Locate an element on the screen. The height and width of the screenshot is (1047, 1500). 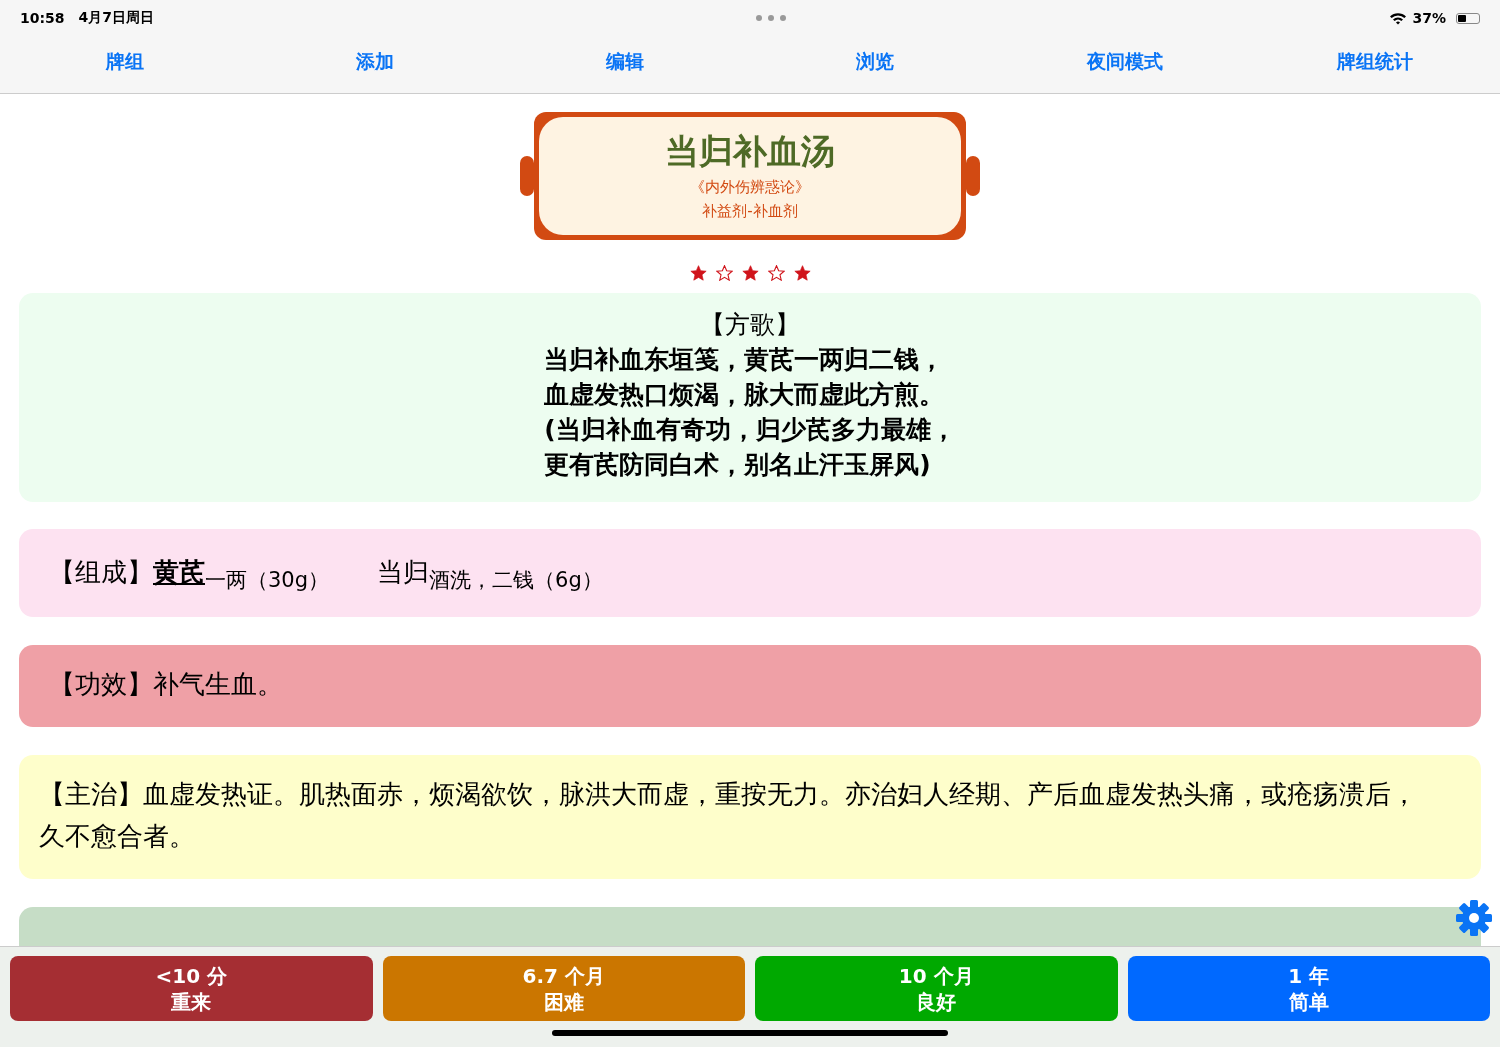
verse-line: 血虚发热口烦渴，脉大而虚此方煎。 is located at coordinates (745, 394).